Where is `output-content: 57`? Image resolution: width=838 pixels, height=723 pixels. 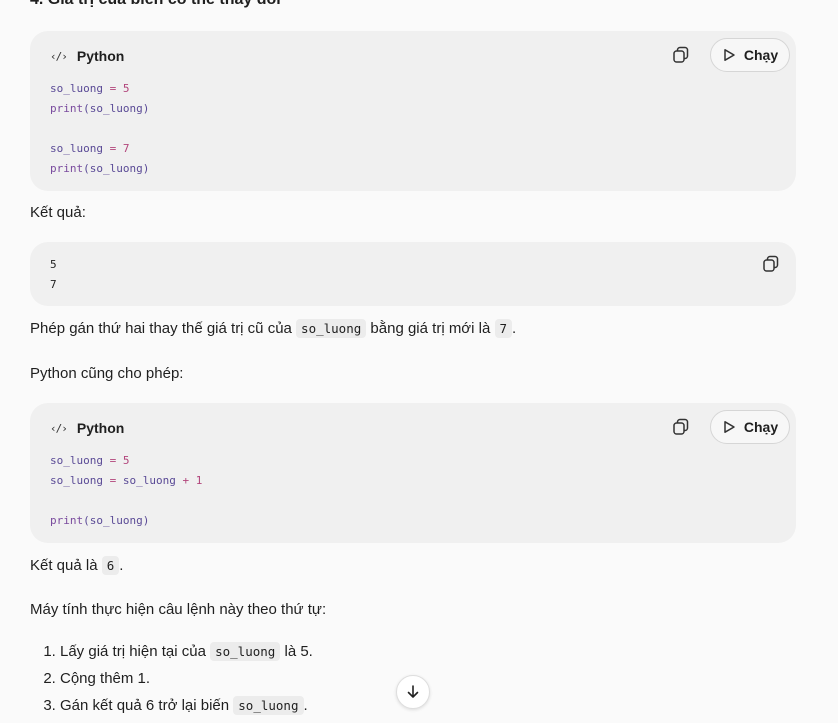 output-content: 57 is located at coordinates (53, 275).